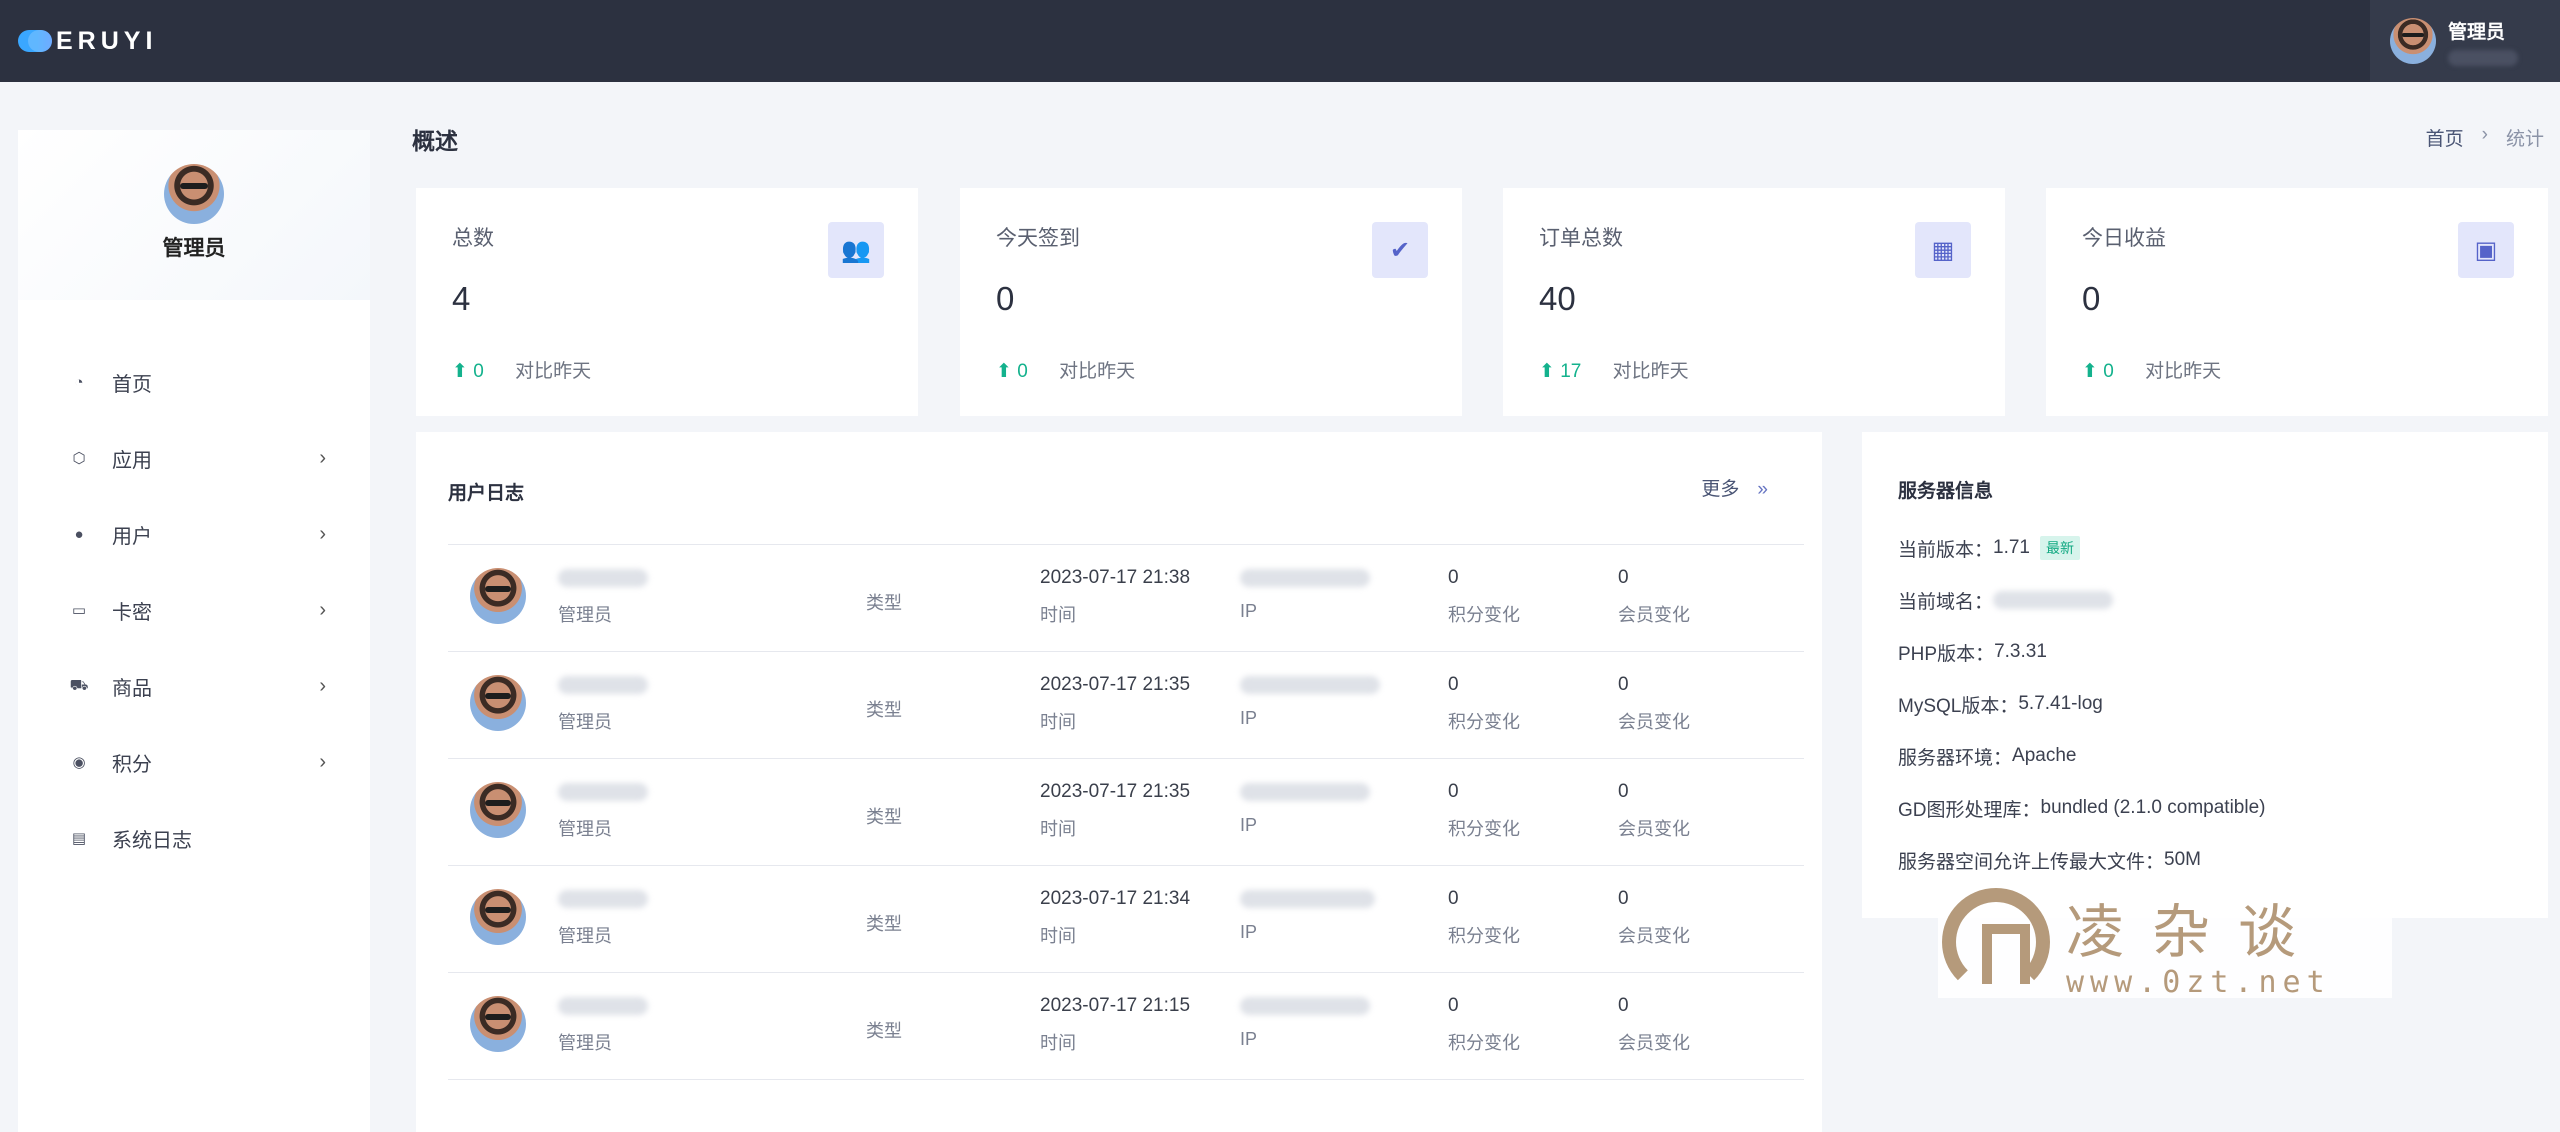 This screenshot has width=2560, height=1132. I want to click on sidebar-item-label: 系统日志, so click(152, 840).